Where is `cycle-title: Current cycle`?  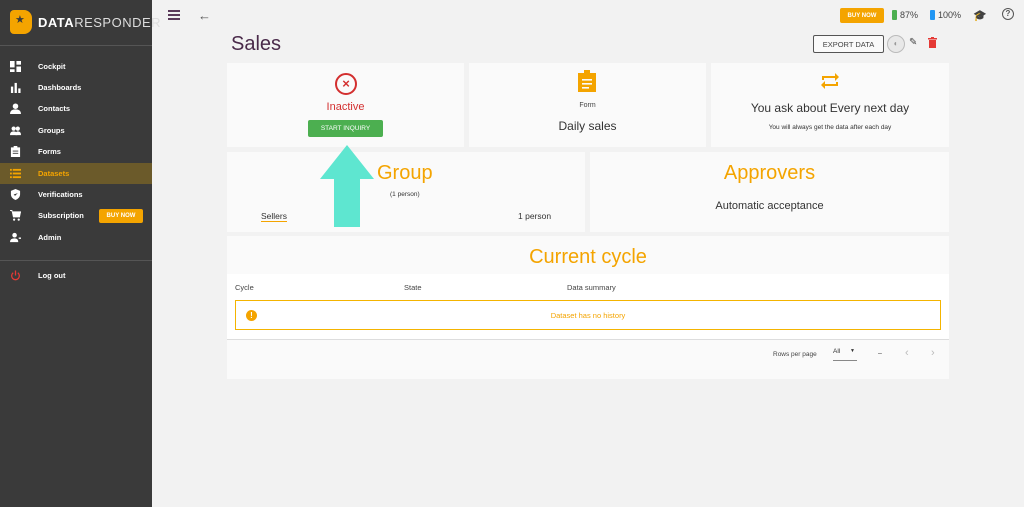
cycle-title: Current cycle is located at coordinates (588, 257).